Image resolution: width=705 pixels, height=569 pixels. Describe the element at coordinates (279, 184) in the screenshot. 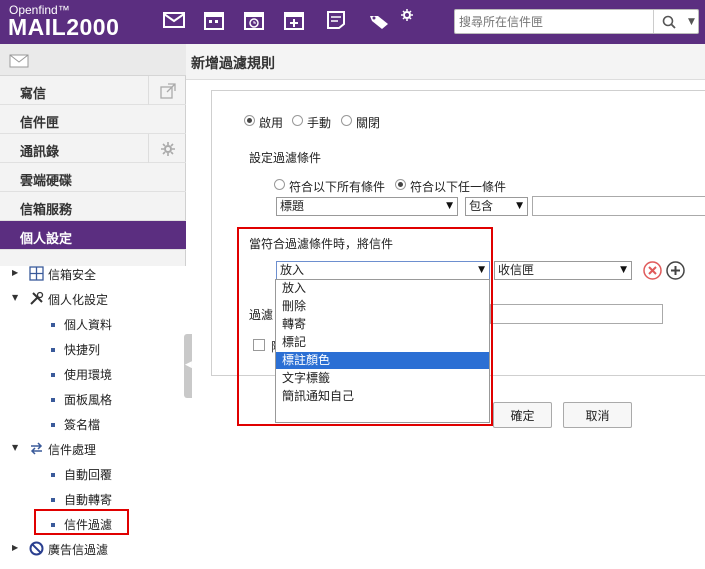

I see `match-all-radio` at that location.